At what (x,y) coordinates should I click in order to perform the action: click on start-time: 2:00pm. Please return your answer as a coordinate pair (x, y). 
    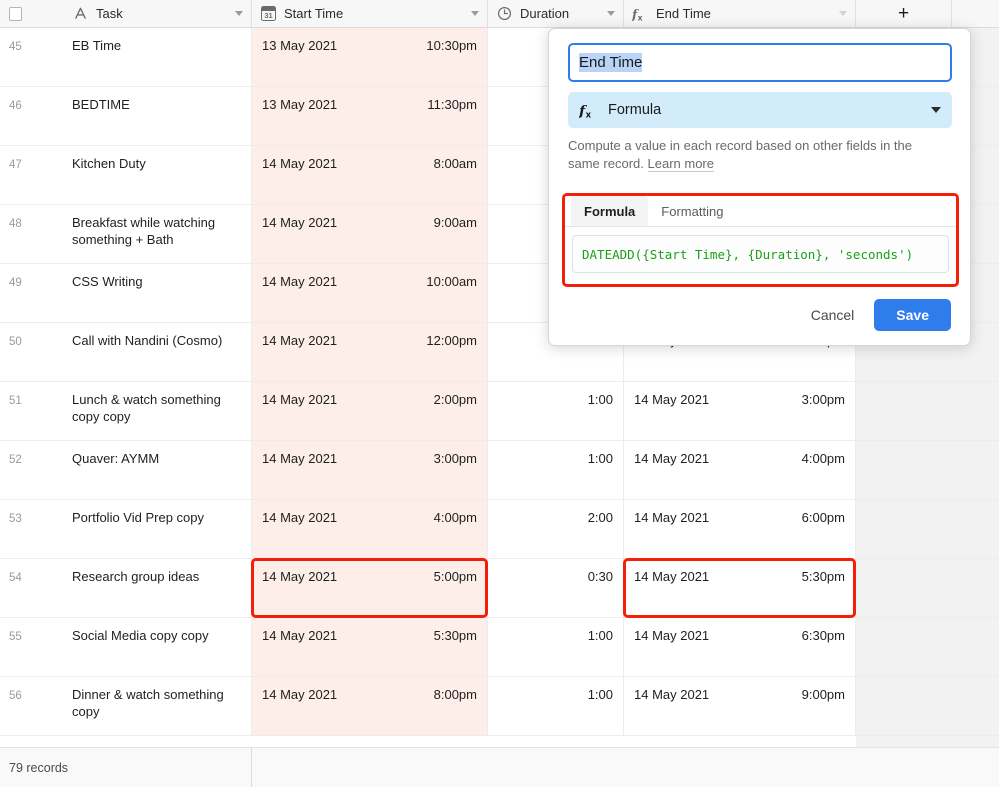
    Looking at the image, I should click on (455, 399).